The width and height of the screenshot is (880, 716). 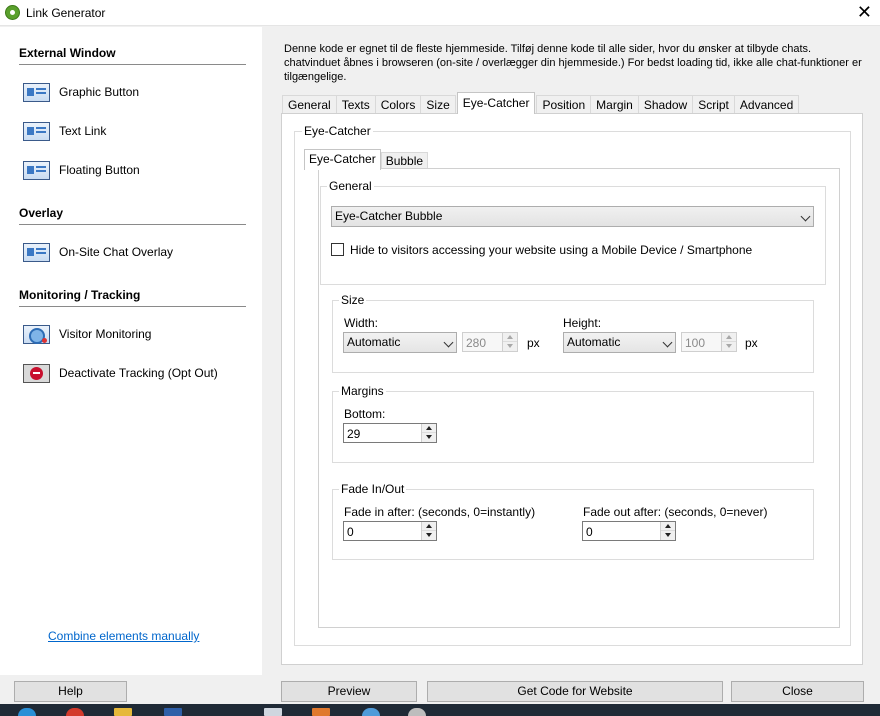 I want to click on tab-script: Script, so click(x=713, y=104).